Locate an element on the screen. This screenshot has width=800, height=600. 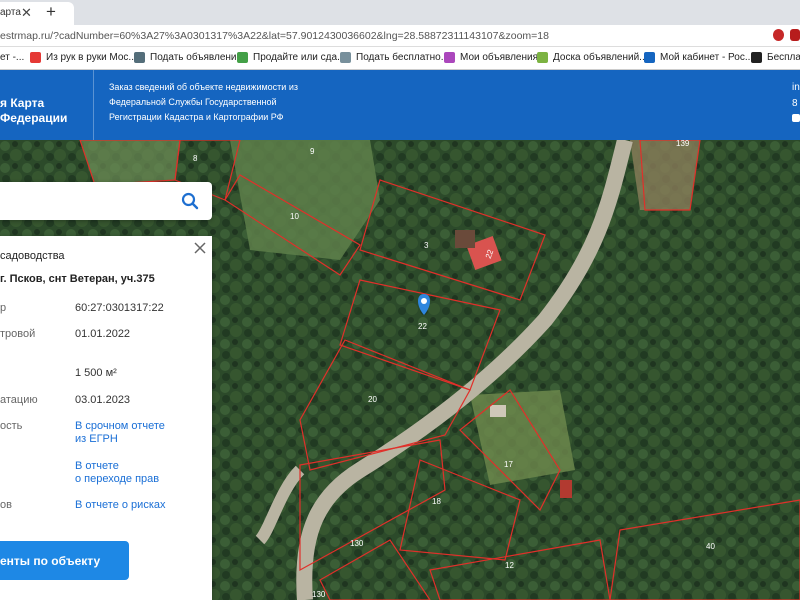
parcel-label-20: 20 is located at coordinates (372, 399).